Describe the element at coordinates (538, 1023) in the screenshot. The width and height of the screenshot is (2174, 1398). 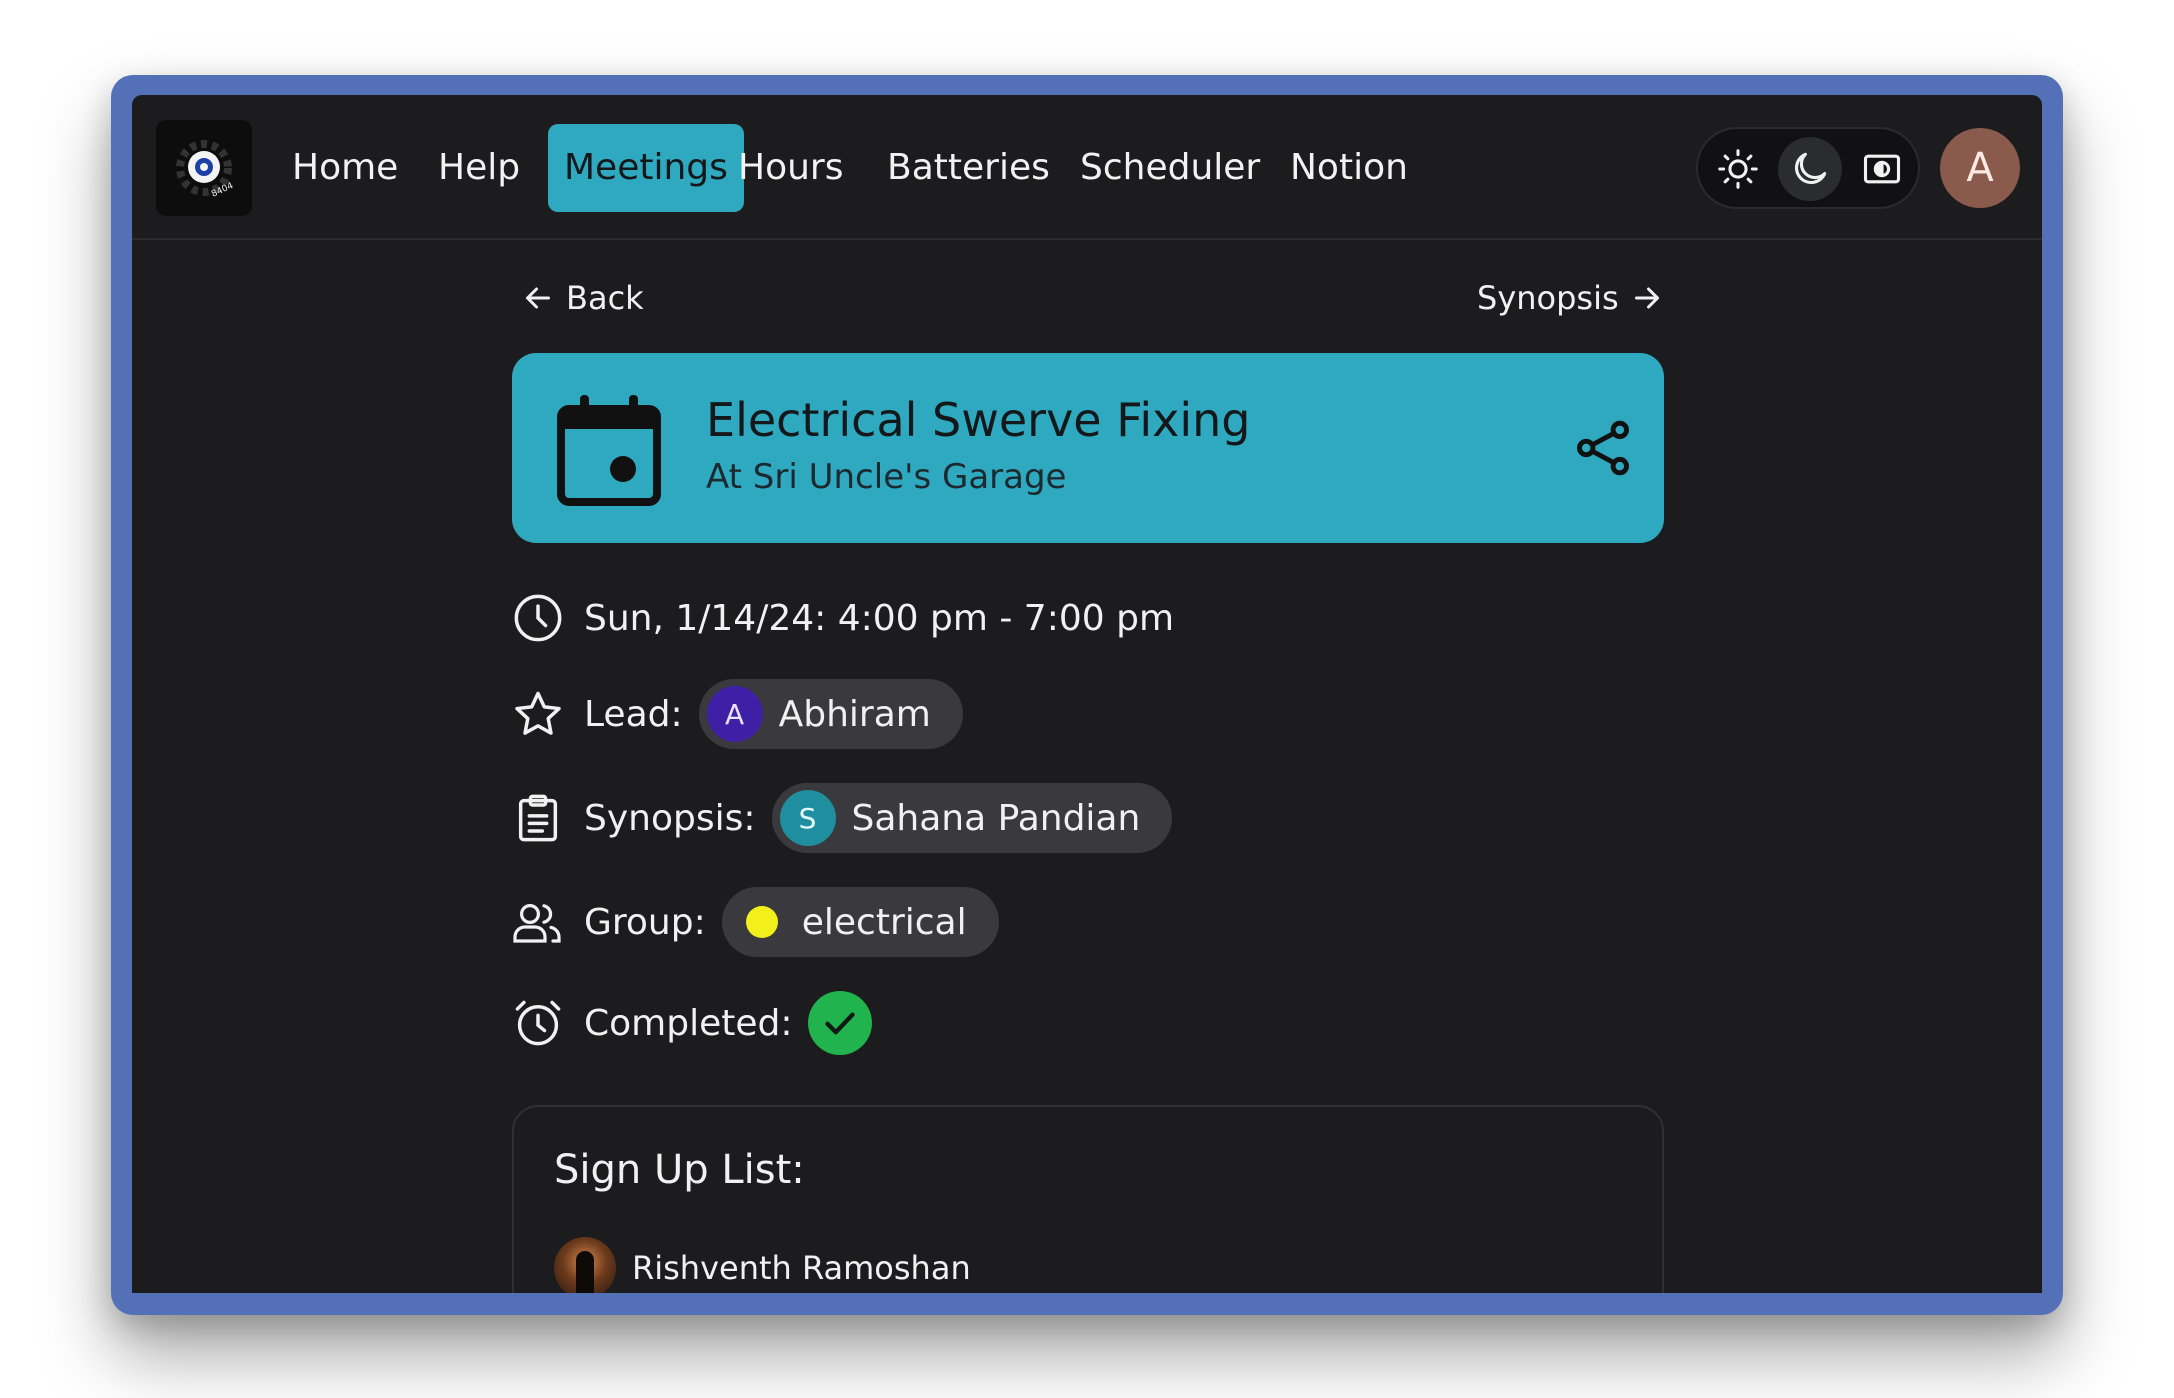
I see `alarm-clock-icon` at that location.